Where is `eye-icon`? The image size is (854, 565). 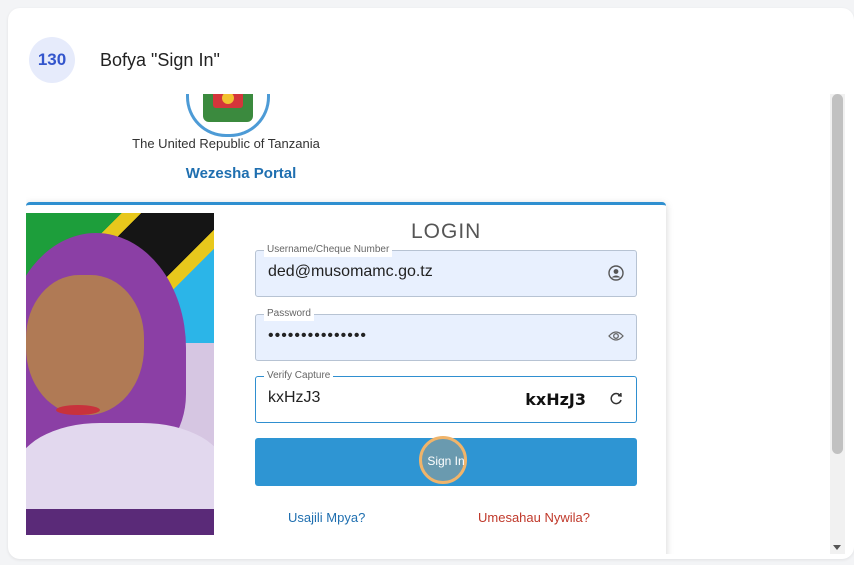 eye-icon is located at coordinates (616, 337).